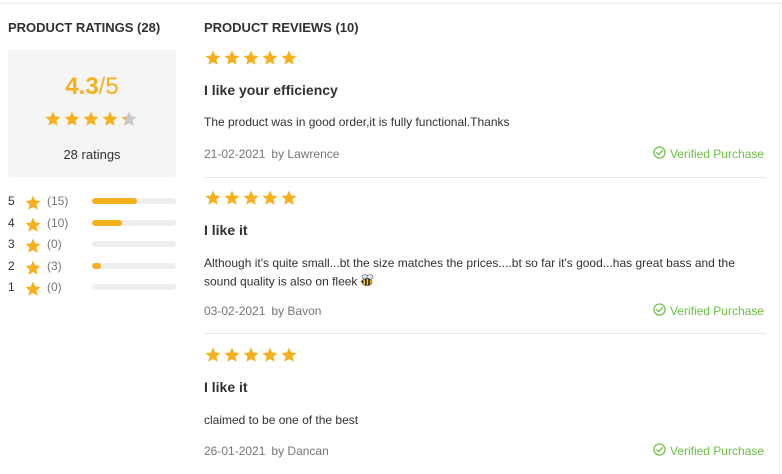 This screenshot has height=474, width=782. I want to click on review-date: 26-01-2021, so click(235, 451).